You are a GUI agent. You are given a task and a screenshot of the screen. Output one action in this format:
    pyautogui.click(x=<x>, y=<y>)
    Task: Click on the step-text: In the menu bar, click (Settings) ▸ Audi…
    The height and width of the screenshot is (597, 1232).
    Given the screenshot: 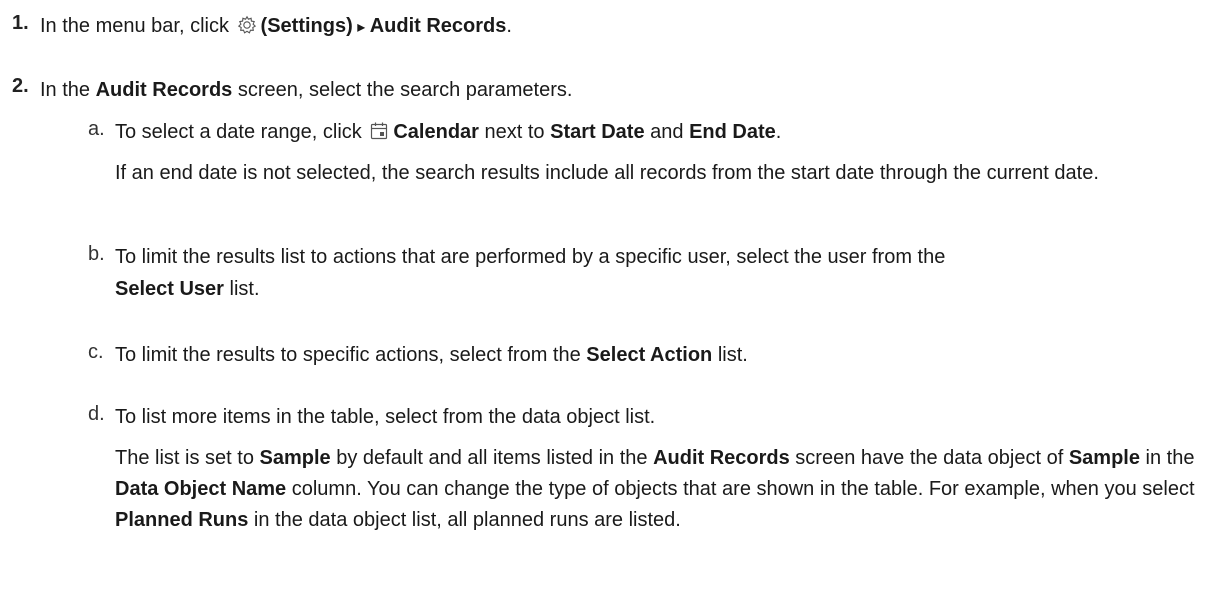 What is the action you would take?
    pyautogui.click(x=276, y=27)
    